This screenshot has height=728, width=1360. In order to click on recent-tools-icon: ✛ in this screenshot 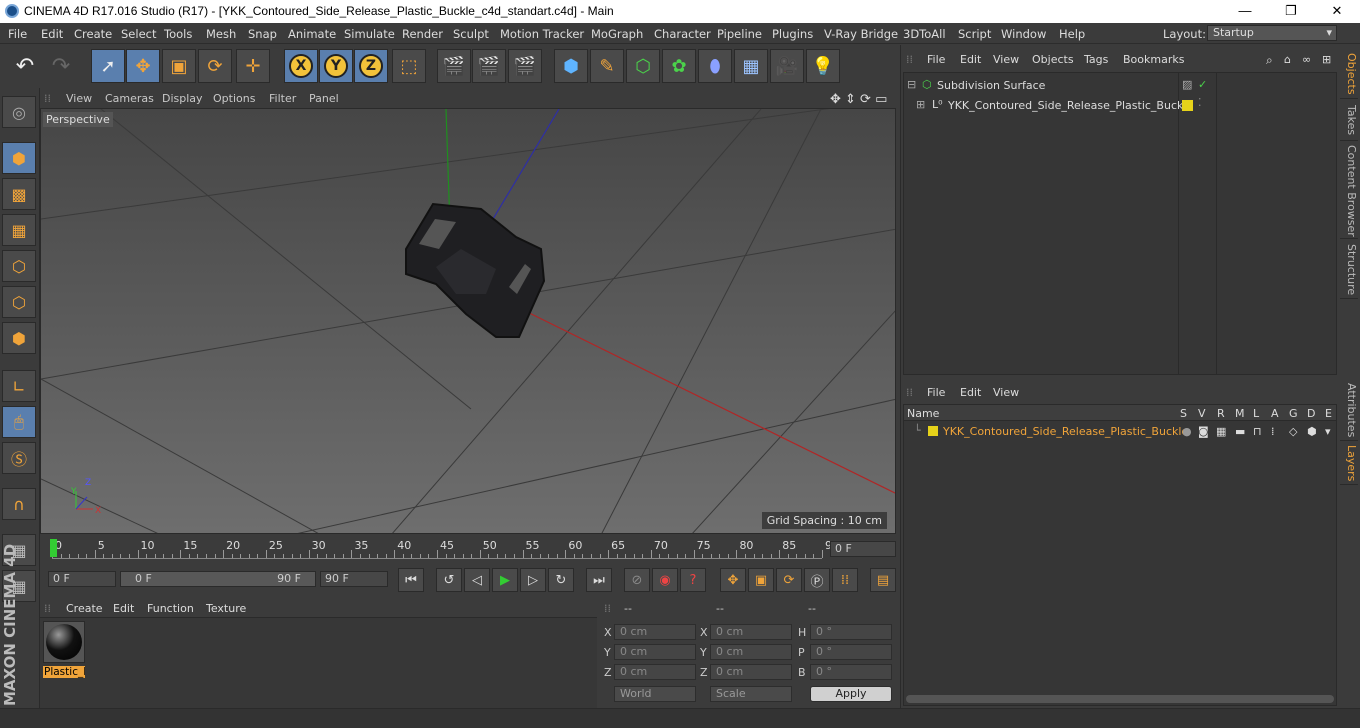, I will do `click(253, 66)`.